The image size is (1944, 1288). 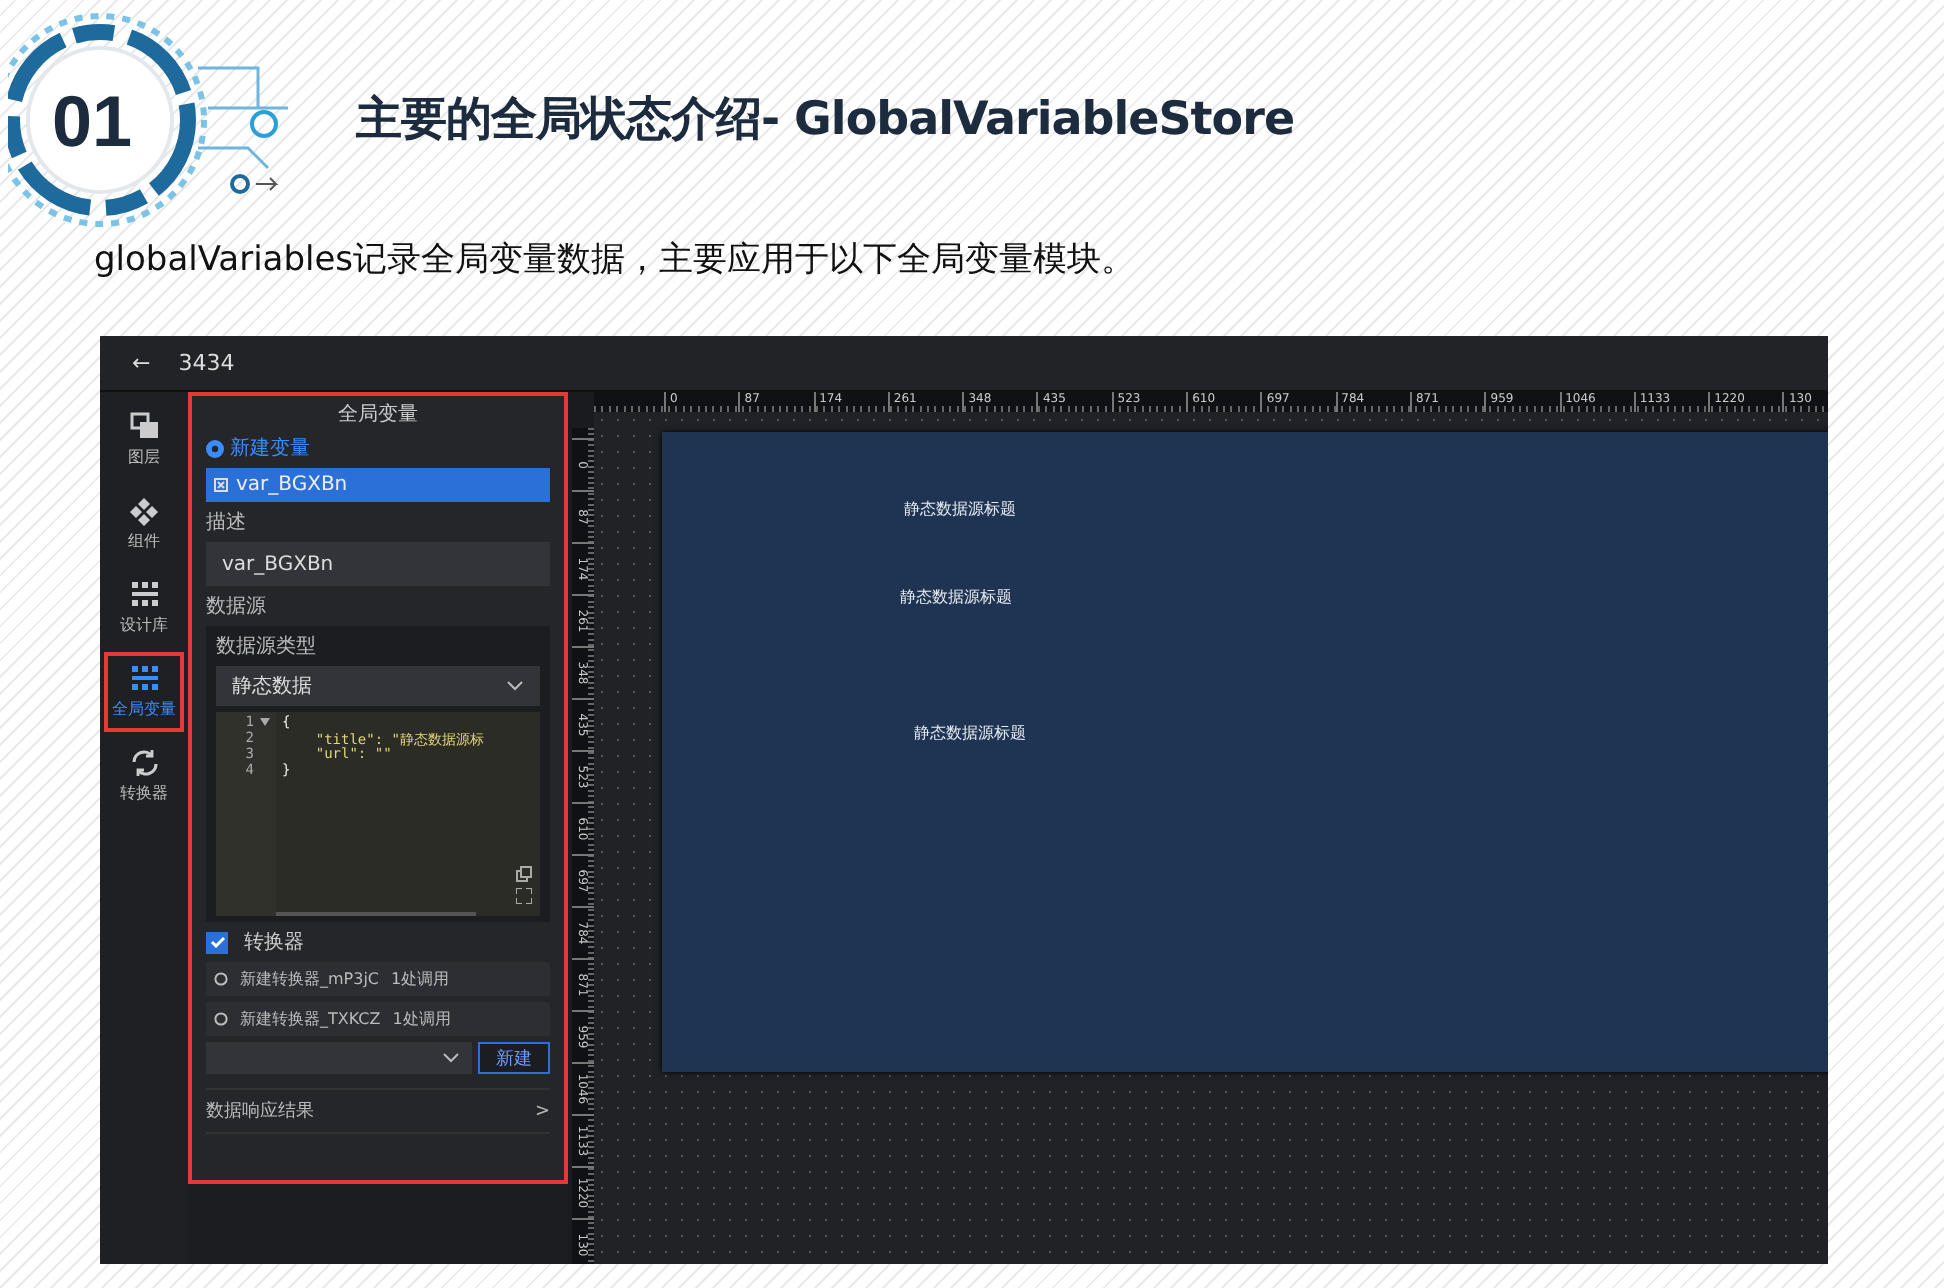 I want to click on new-variable-link: 新建变量, so click(x=258, y=448).